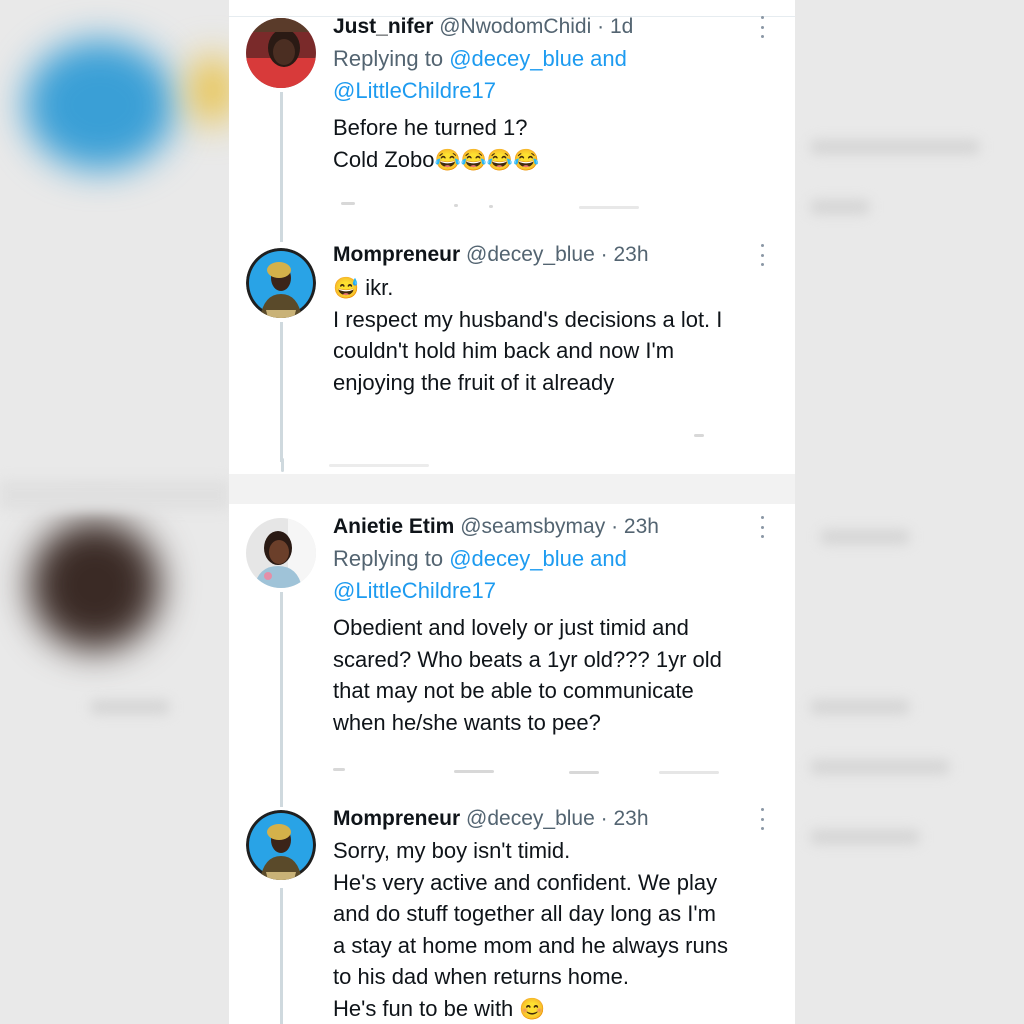 This screenshot has height=1024, width=1024. Describe the element at coordinates (423, 1008) in the screenshot. I see `tweet-line: He's fun to be with` at that location.